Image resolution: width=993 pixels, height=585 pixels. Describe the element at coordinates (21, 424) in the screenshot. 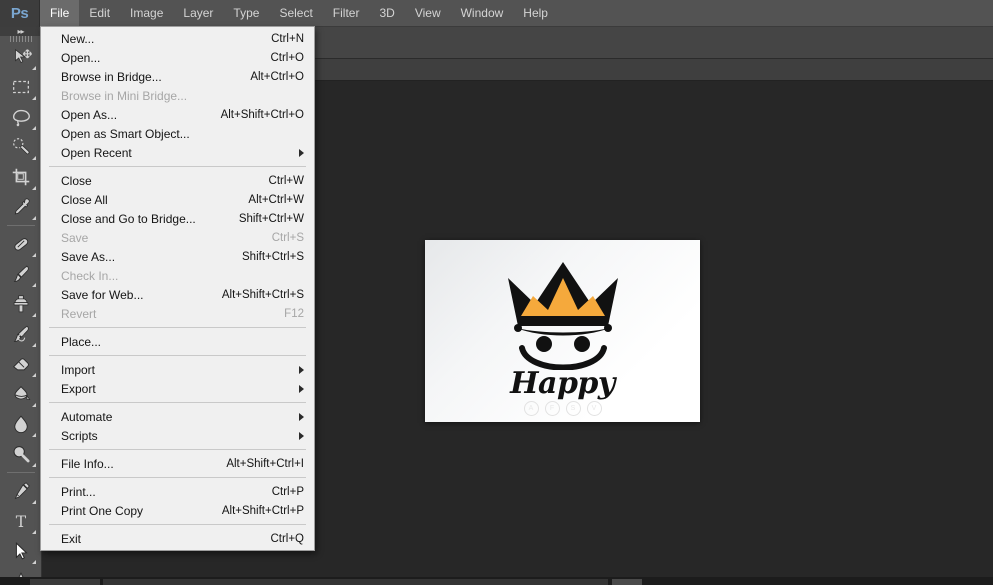

I see `blur-tool` at that location.